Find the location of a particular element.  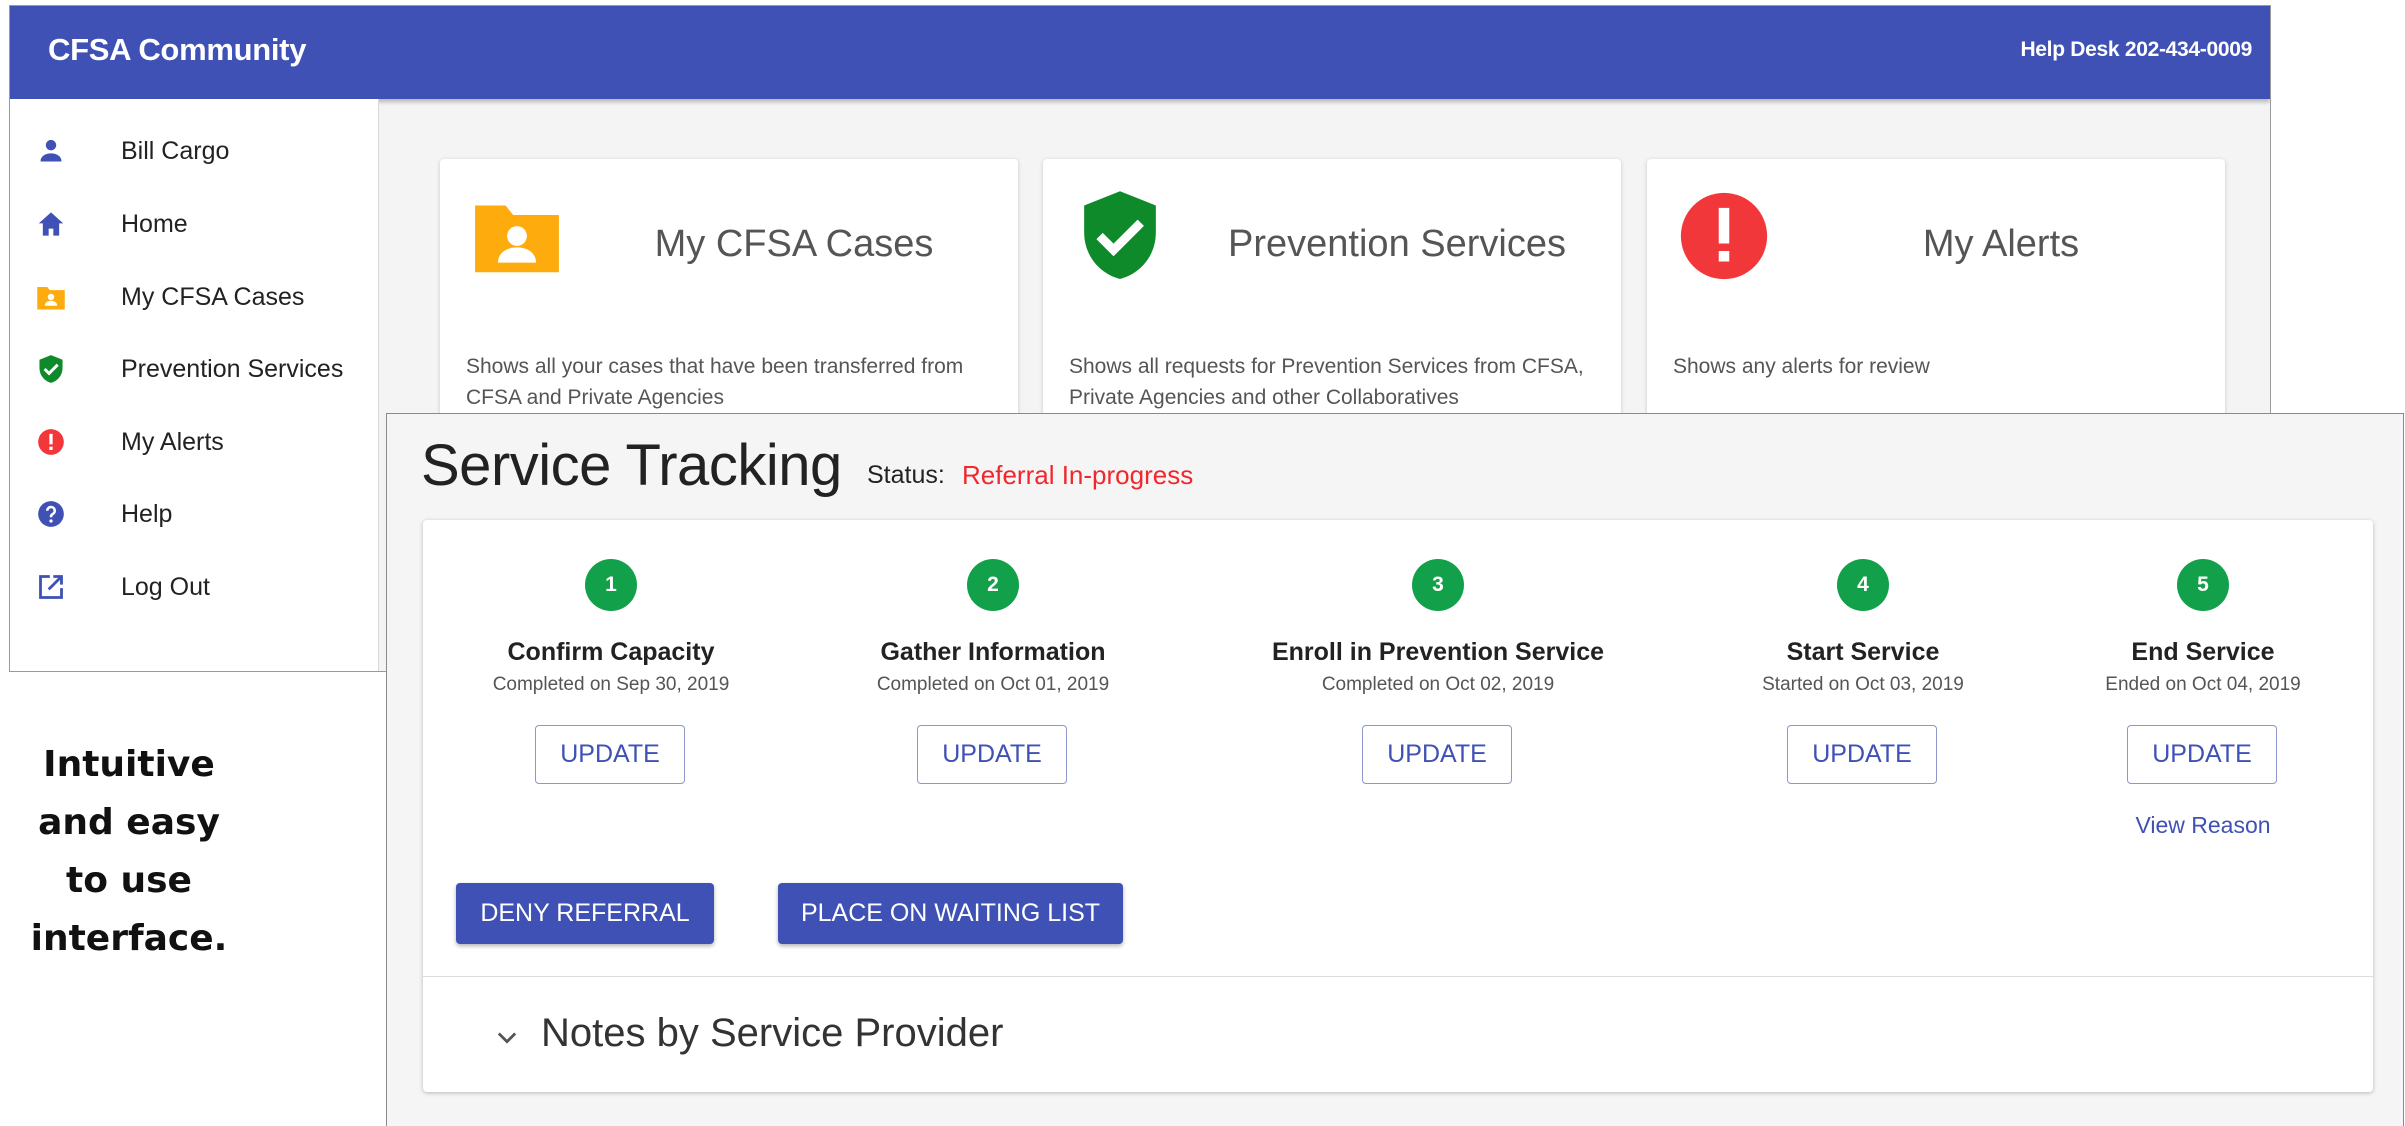

step-name: Enroll in Prevention Service is located at coordinates (1438, 652).